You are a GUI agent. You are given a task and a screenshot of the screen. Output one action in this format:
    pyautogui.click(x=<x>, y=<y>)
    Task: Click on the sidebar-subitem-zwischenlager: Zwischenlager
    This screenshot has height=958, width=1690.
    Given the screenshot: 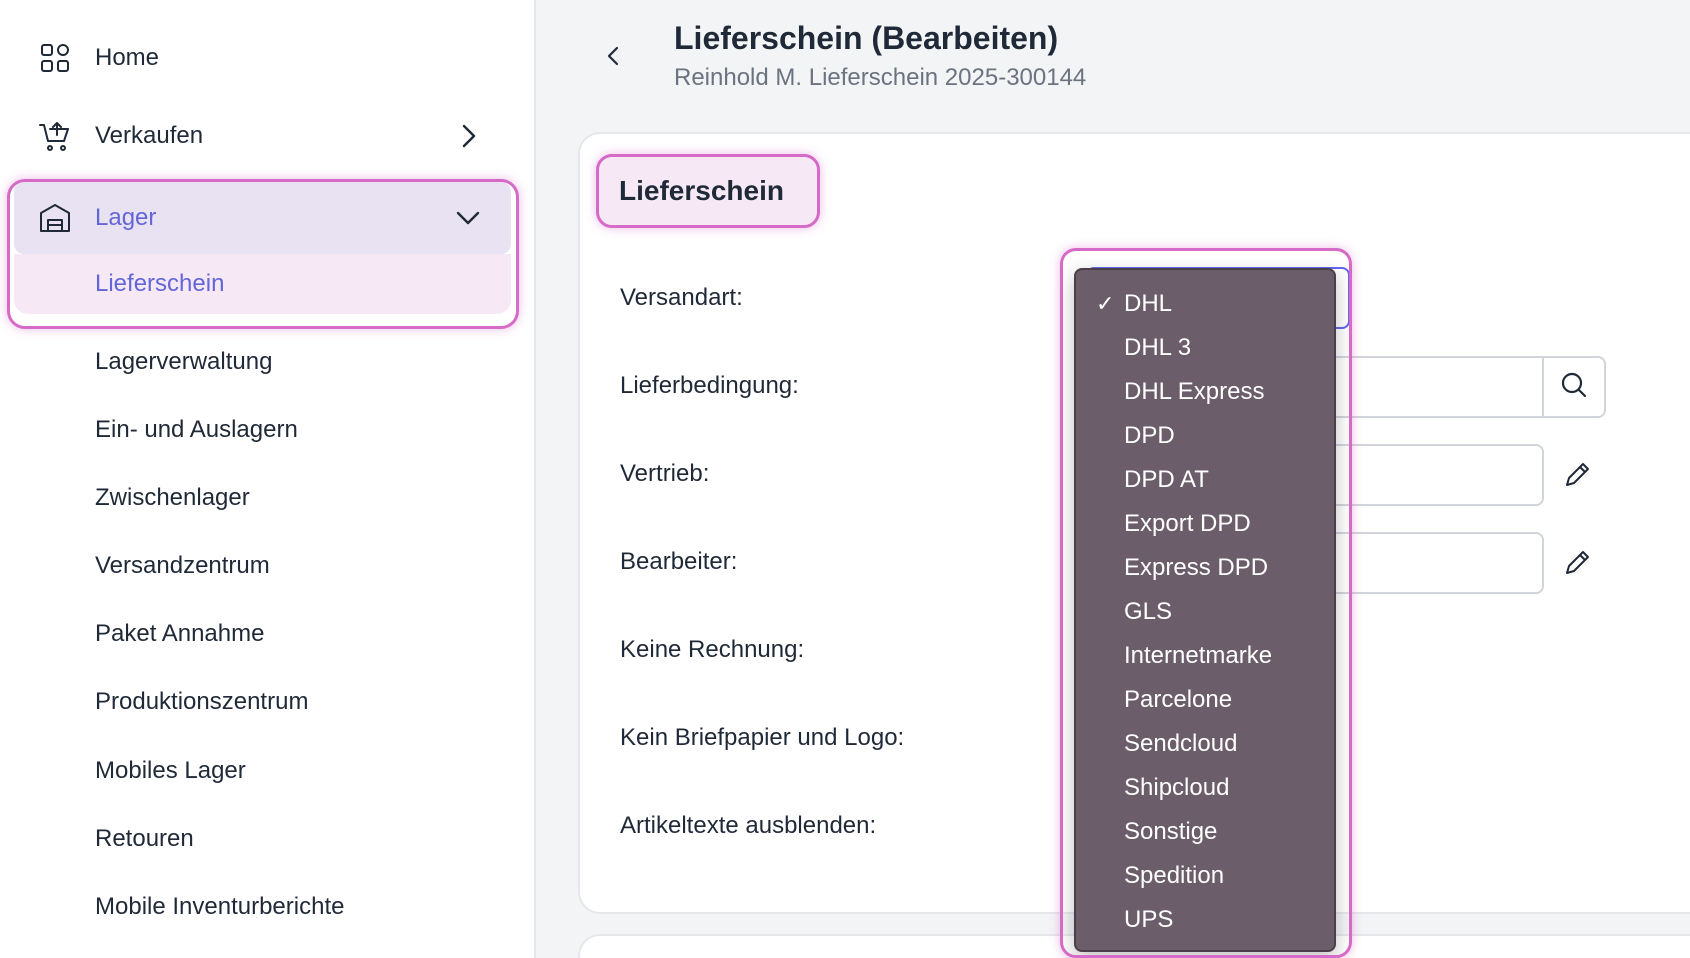 What is the action you would take?
    pyautogui.click(x=262, y=498)
    